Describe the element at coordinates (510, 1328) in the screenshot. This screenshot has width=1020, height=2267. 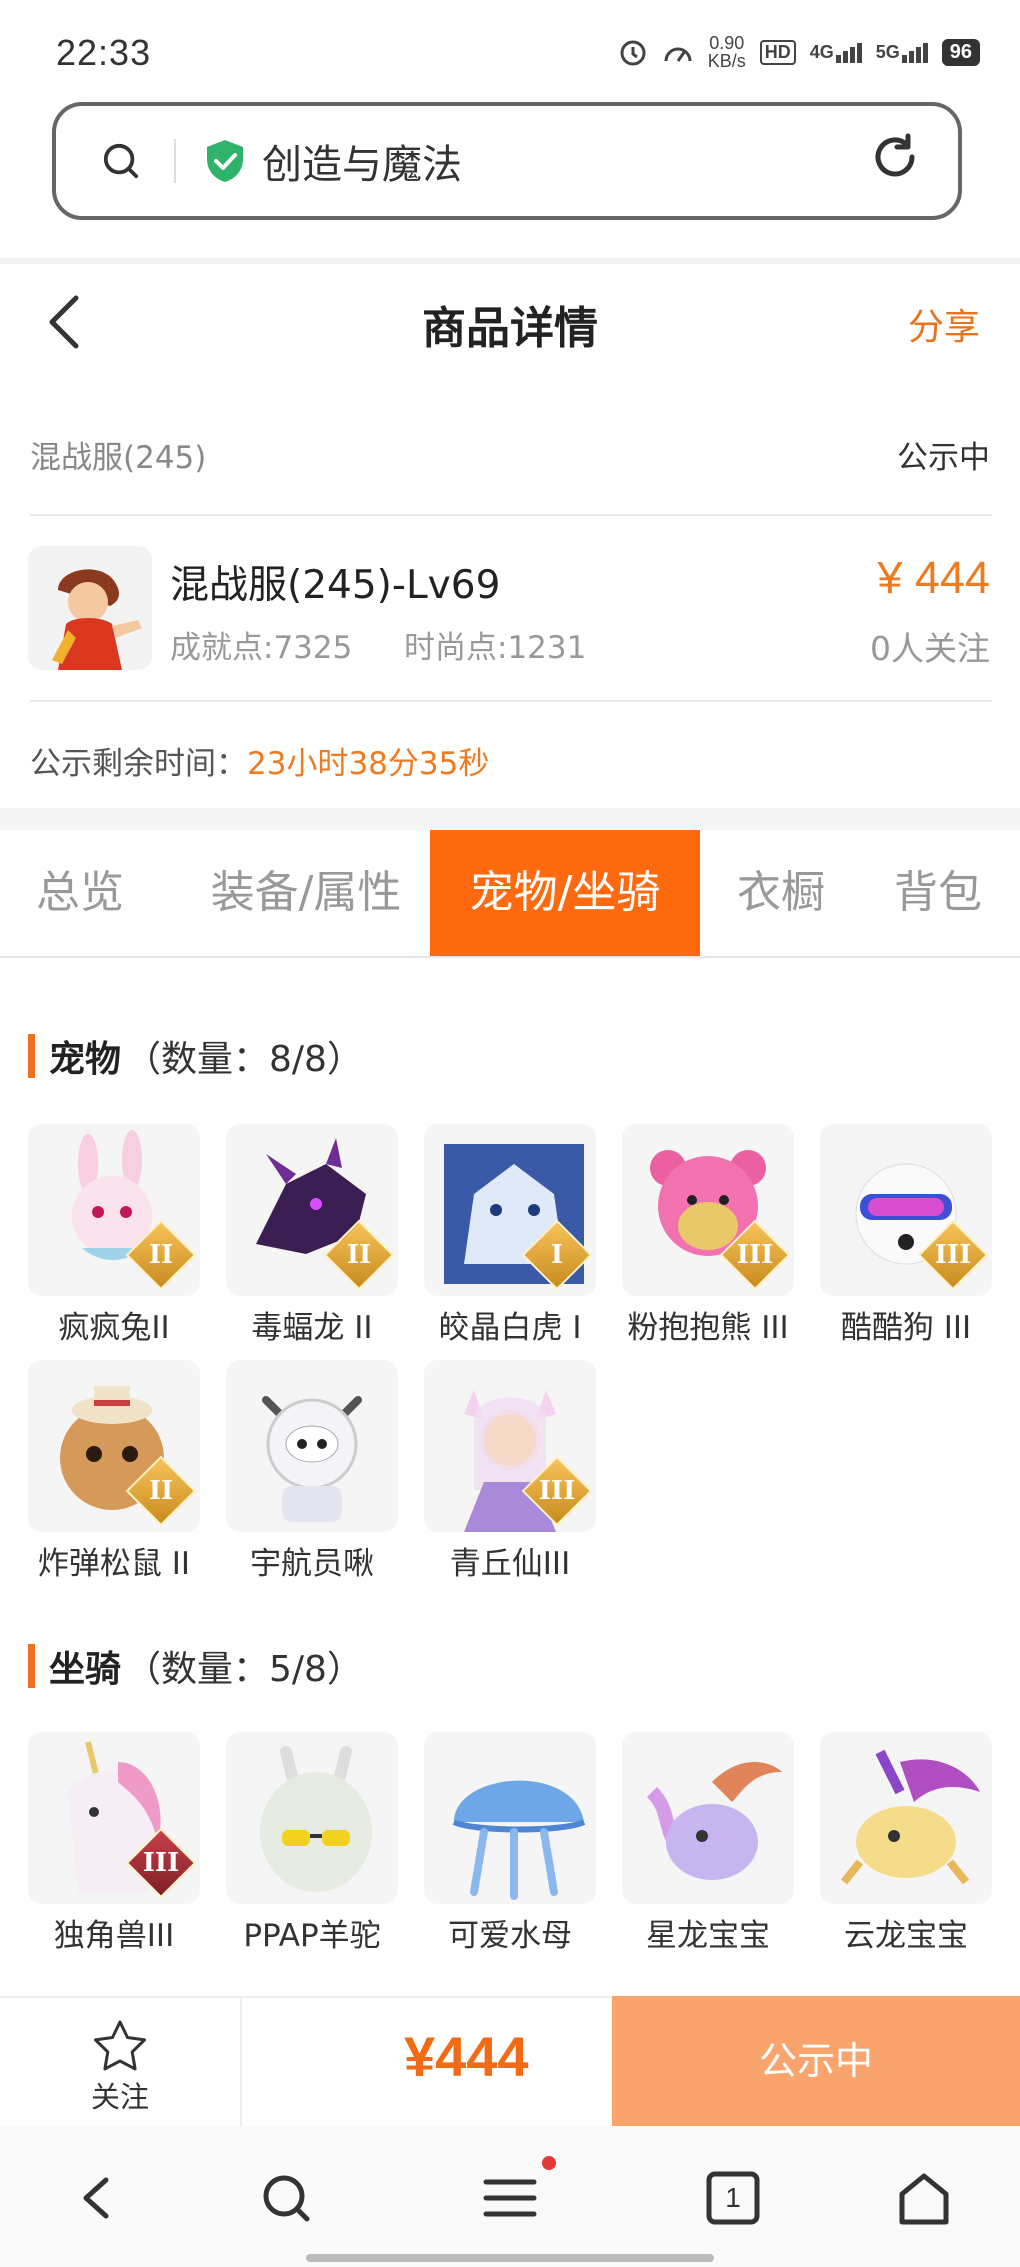
I see `pet-name: 皎晶白虎 I` at that location.